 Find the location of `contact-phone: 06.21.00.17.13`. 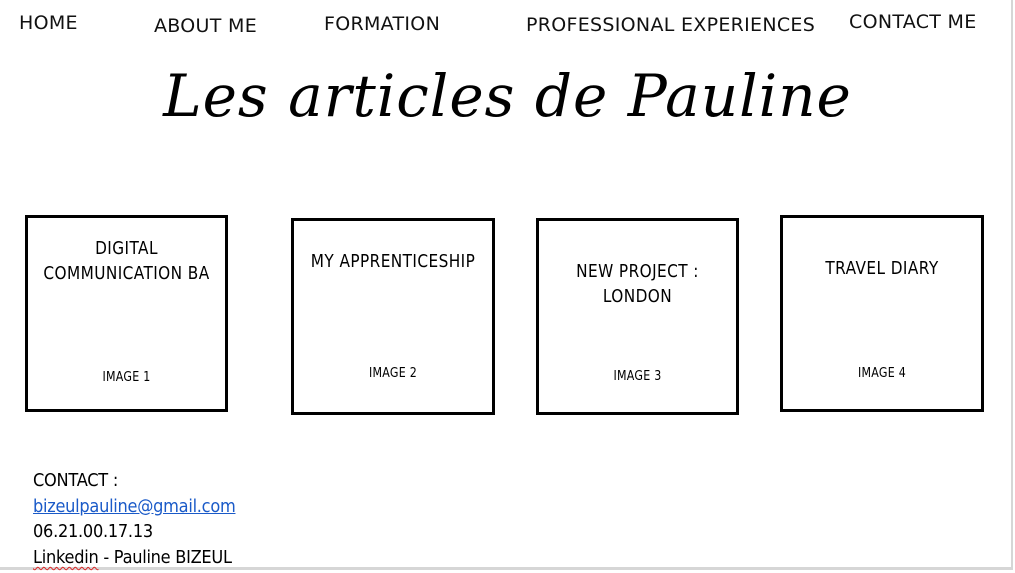

contact-phone: 06.21.00.17.13 is located at coordinates (93, 531).